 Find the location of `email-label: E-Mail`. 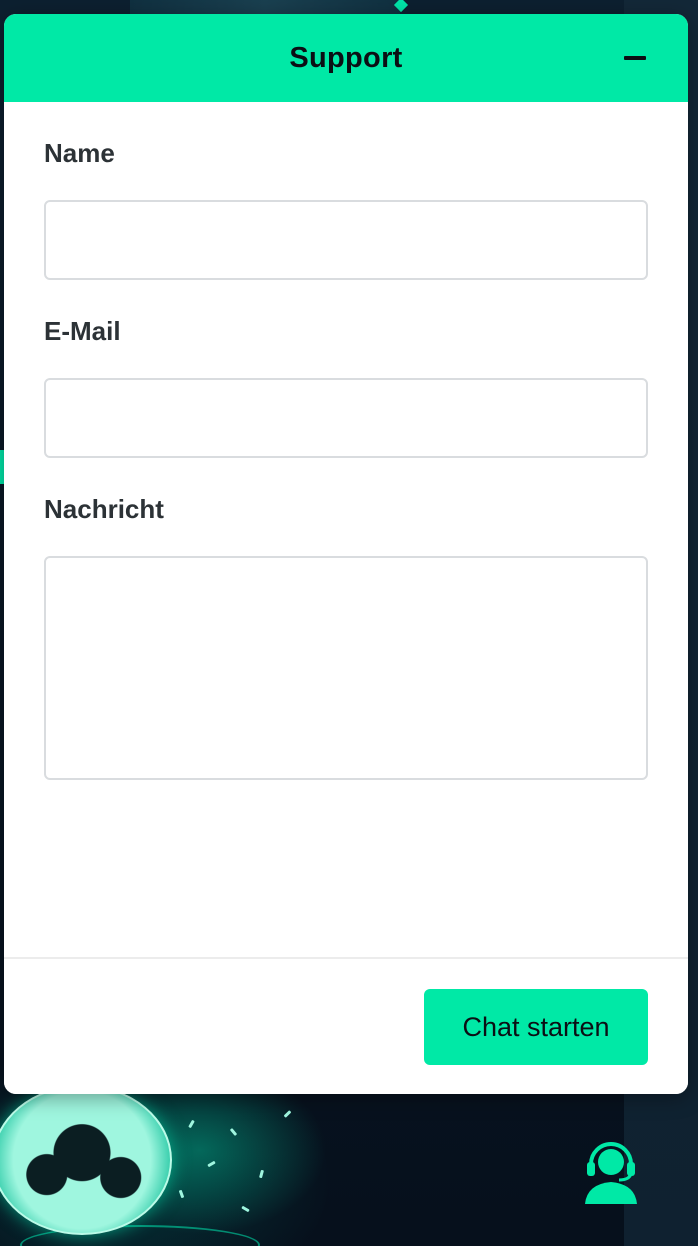

email-label: E-Mail is located at coordinates (82, 331).